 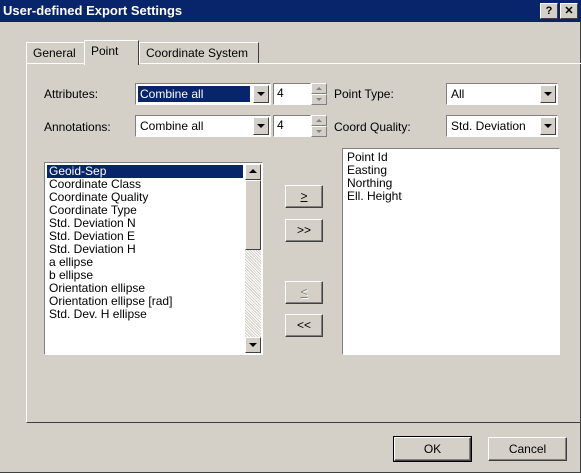 I want to click on attributes-count-value: 4, so click(x=280, y=93).